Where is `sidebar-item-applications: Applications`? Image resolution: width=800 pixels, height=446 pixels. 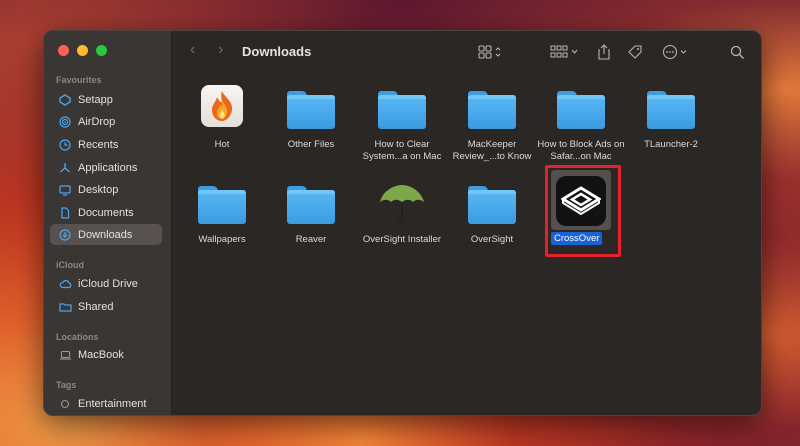
sidebar-item-applications: Applications is located at coordinates (106, 167).